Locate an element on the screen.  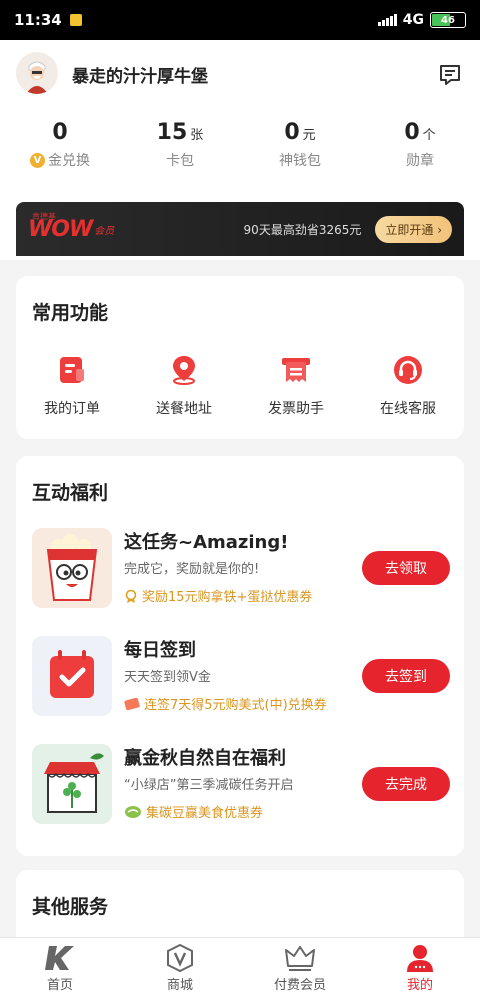
notification-icon is located at coordinates (75, 20).